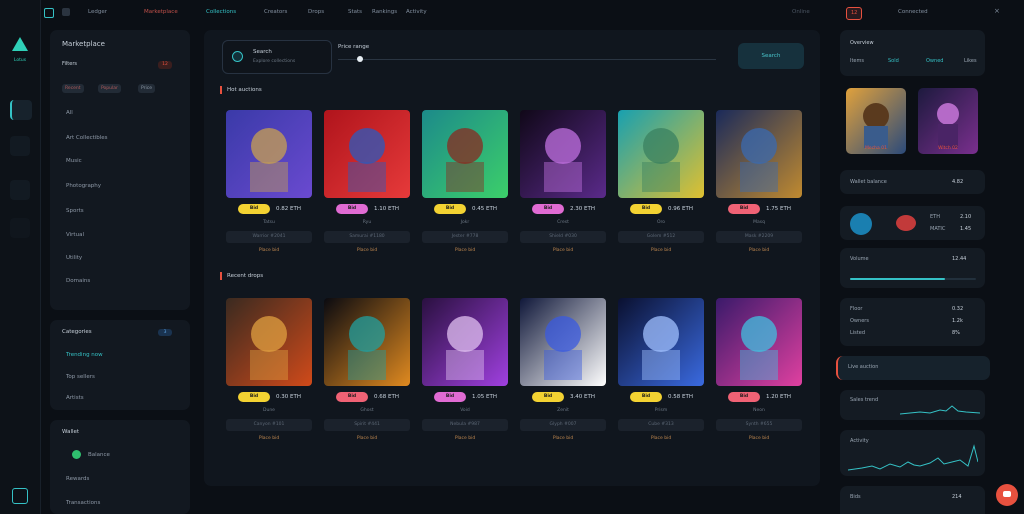 The image size is (1024, 514). I want to click on nft-card: Bid 1.10 ETH Ryu Samurai #1180 Place bid, so click(367, 183).